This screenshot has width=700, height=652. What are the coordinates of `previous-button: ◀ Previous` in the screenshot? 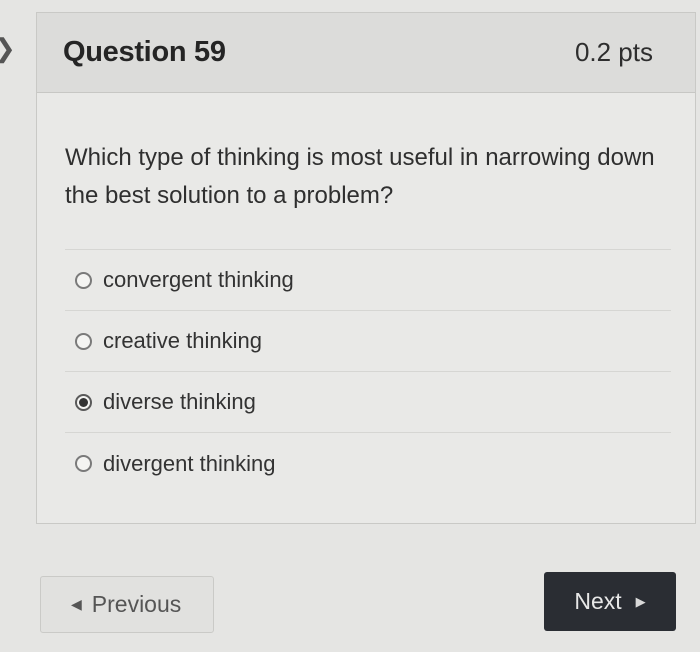 It's located at (127, 604).